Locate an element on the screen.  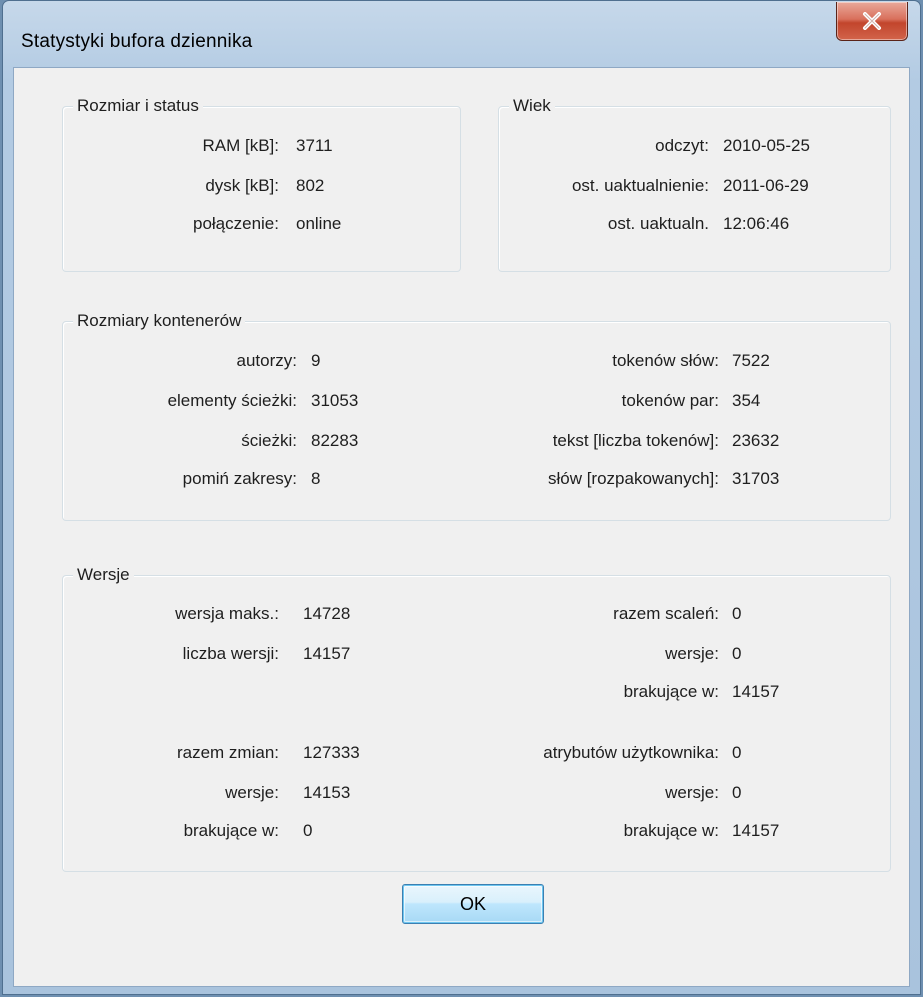
total-changes-label: razem zmian: is located at coordinates (227, 752).